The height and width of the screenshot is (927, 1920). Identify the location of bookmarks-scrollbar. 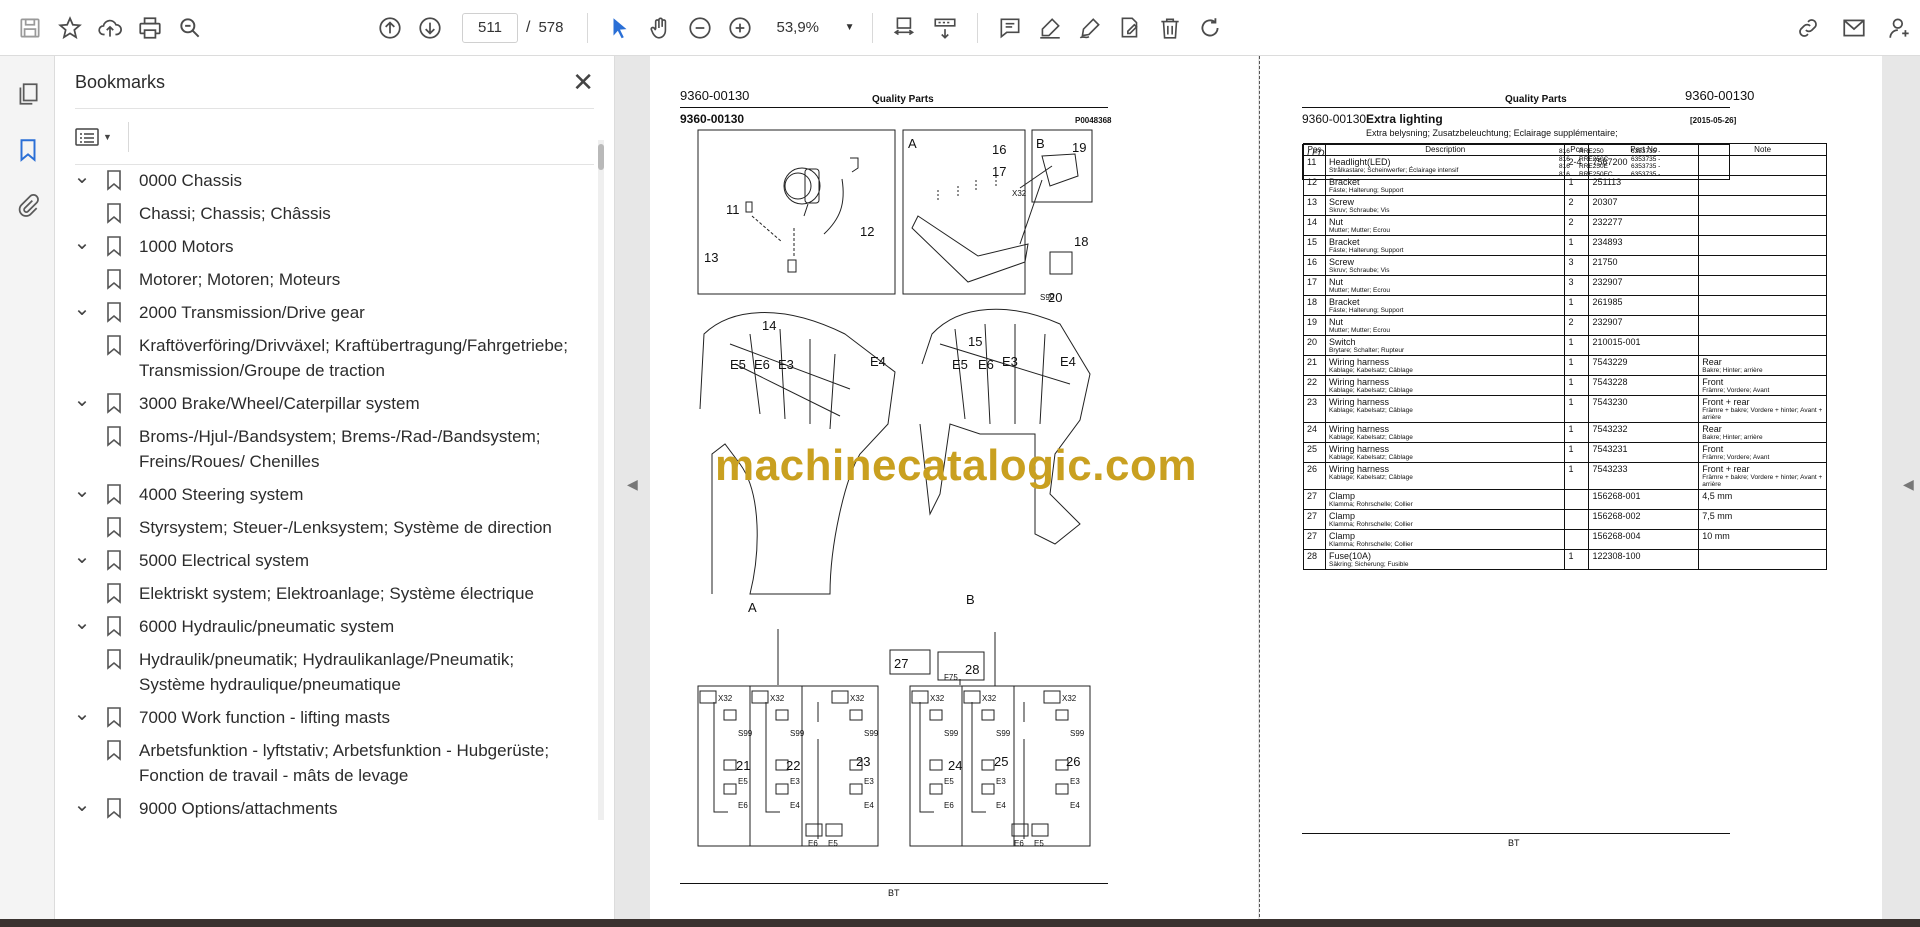
(601, 480).